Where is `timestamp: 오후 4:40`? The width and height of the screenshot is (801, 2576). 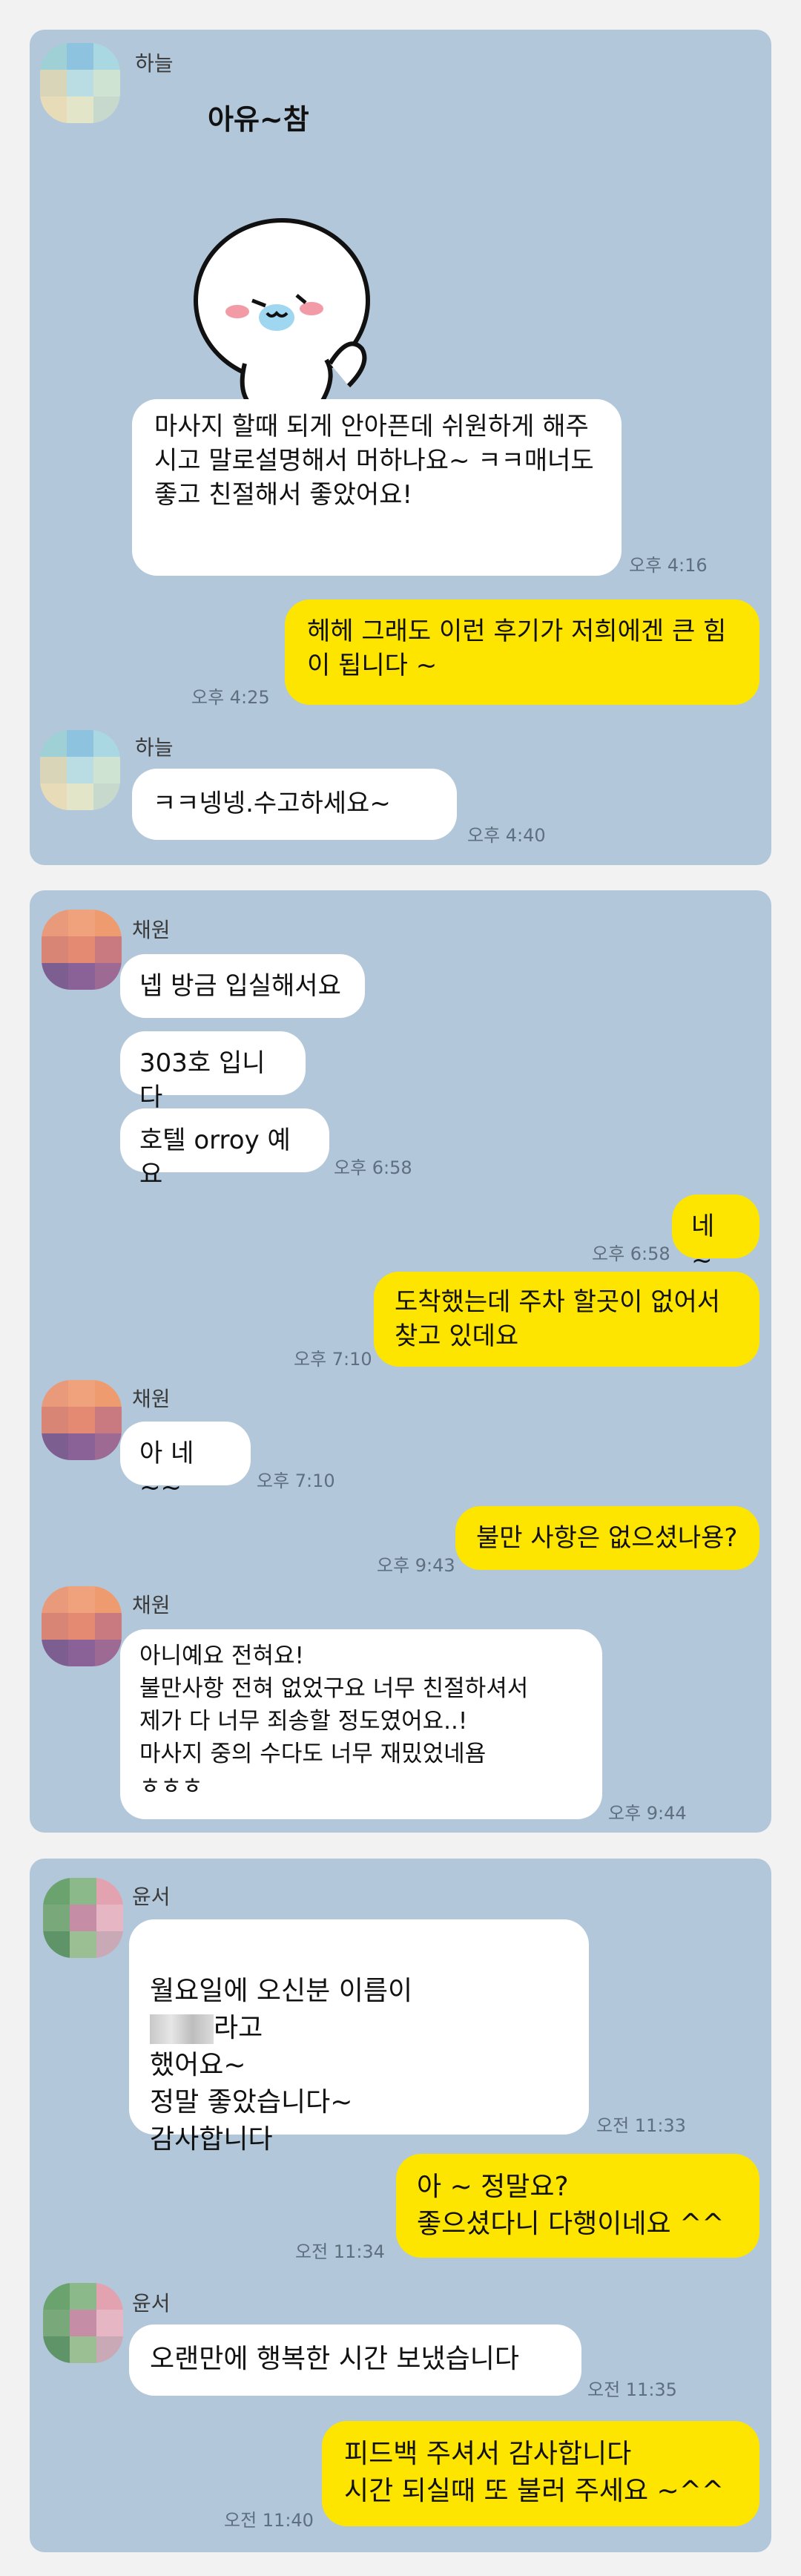
timestamp: 오후 4:40 is located at coordinates (506, 836).